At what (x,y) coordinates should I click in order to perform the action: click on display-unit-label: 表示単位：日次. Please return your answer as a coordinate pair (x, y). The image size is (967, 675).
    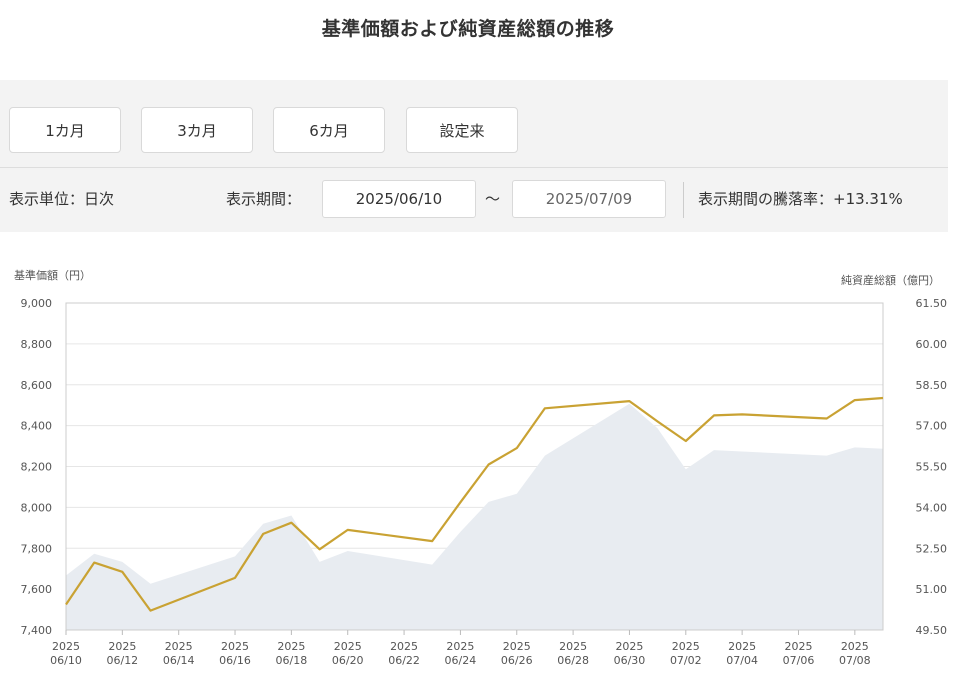
    Looking at the image, I should click on (62, 199).